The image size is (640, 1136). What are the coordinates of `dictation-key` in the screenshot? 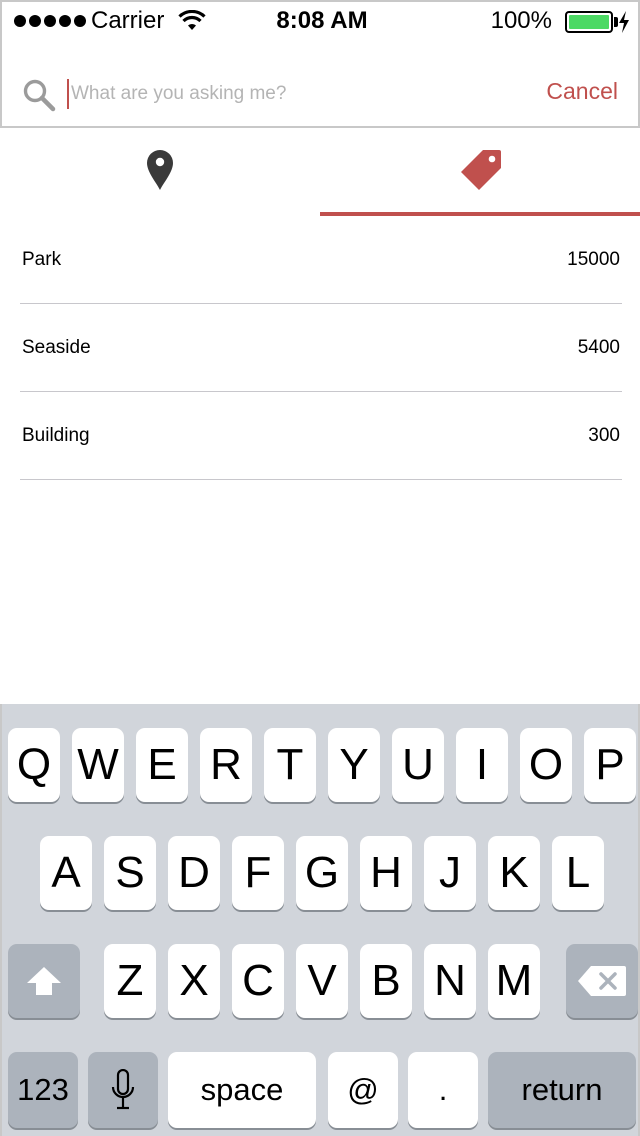 It's located at (123, 1090).